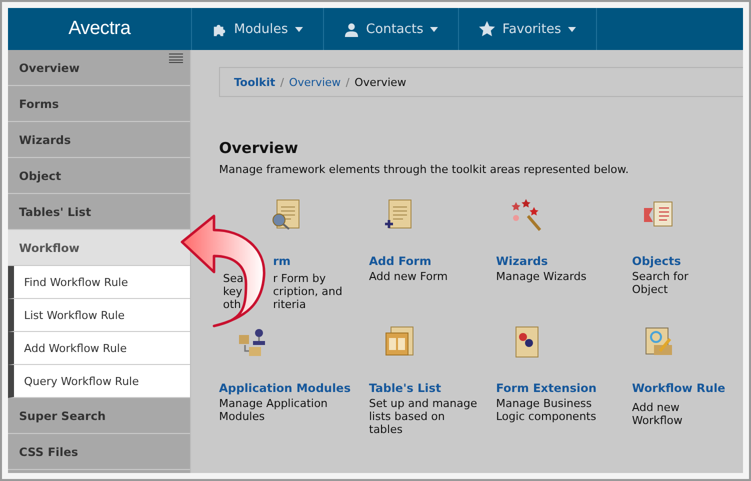  I want to click on sidebar-subitem: Add Workflow Rule, so click(99, 348).